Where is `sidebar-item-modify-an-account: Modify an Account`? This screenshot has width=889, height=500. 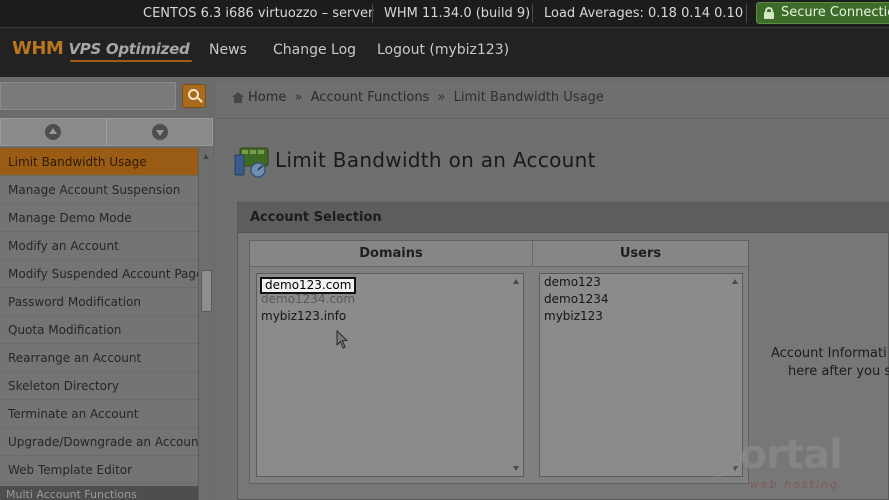 sidebar-item-modify-an-account: Modify an Account is located at coordinates (99, 246).